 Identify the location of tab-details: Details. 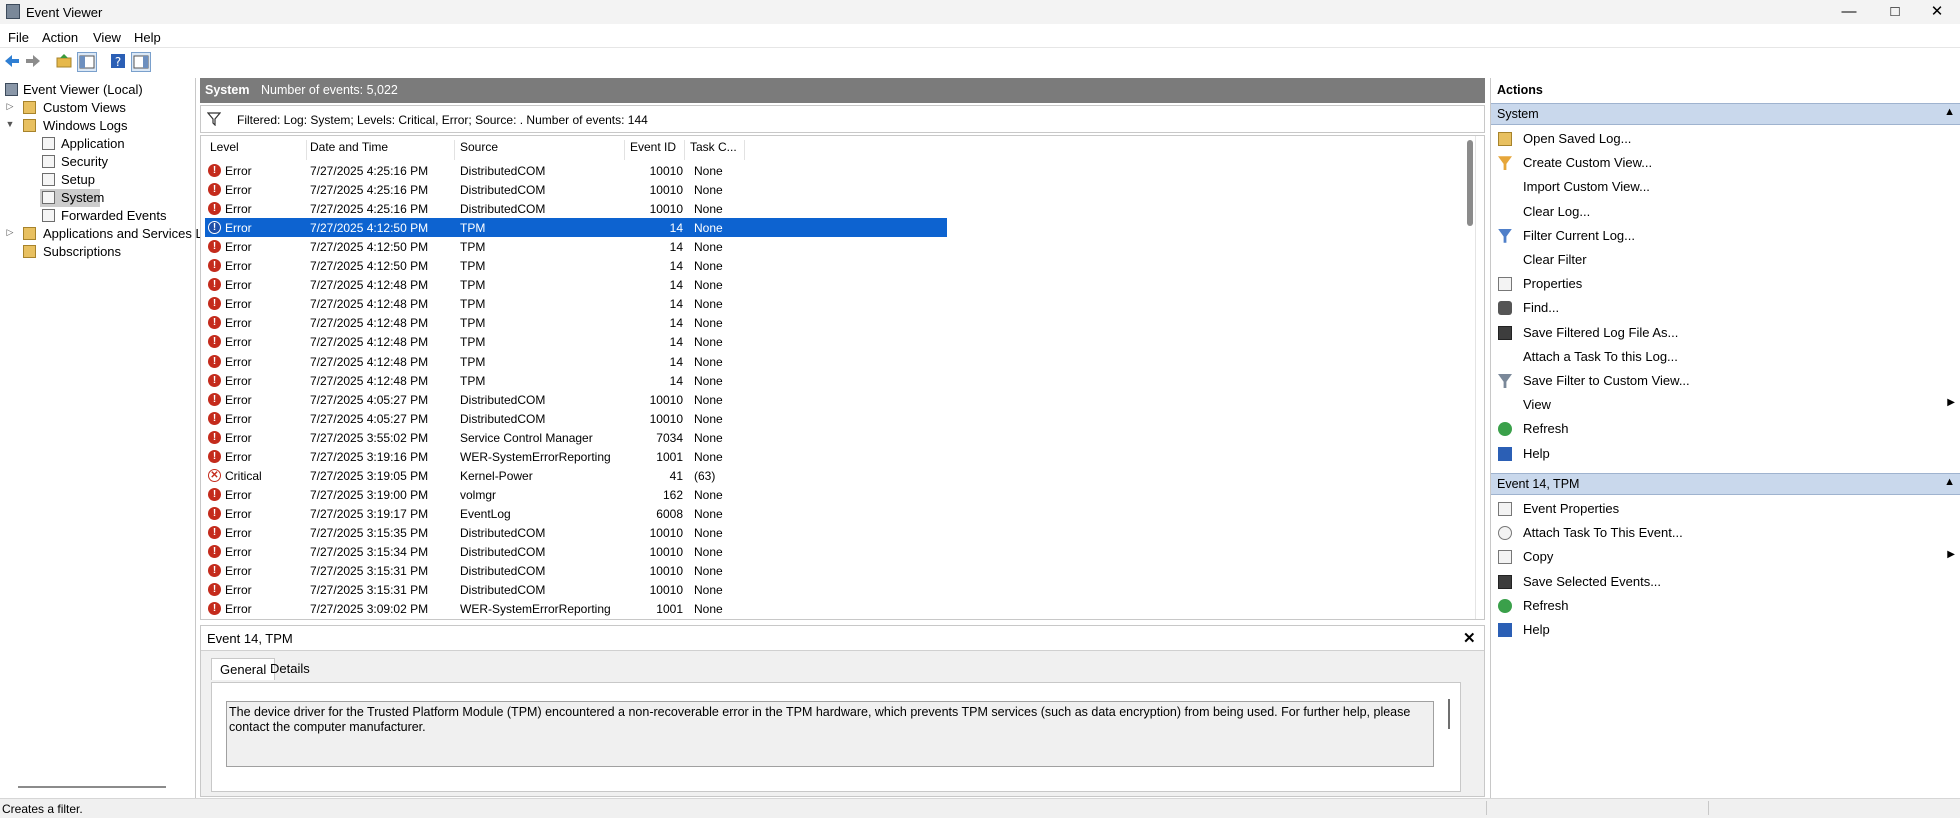
(290, 669).